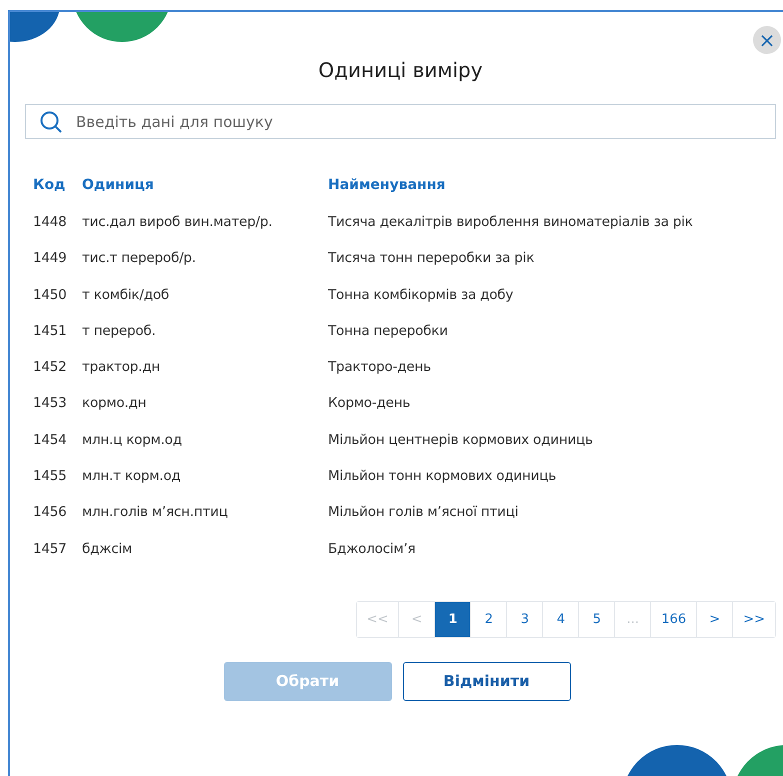 The image size is (783, 776). Describe the element at coordinates (370, 404) in the screenshot. I see `table-cell-text: Кормо-день` at that location.